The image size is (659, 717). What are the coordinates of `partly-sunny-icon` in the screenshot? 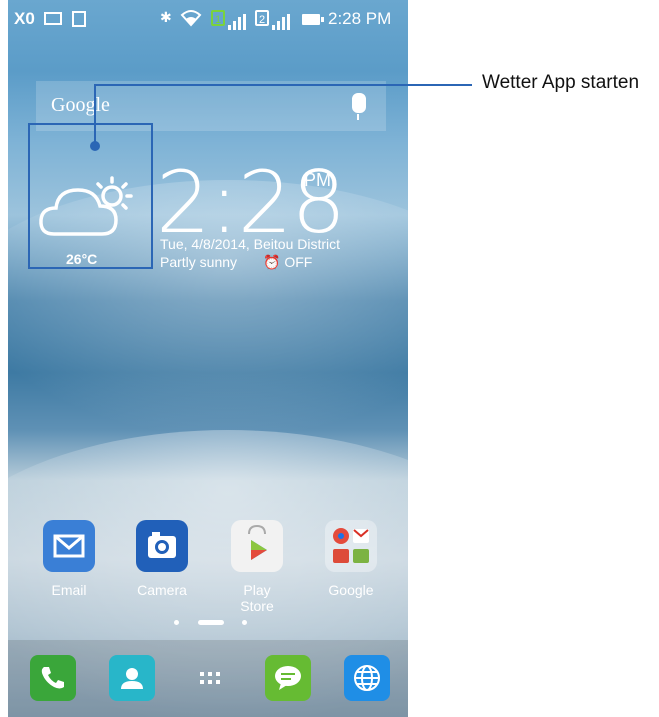 It's located at (86, 206).